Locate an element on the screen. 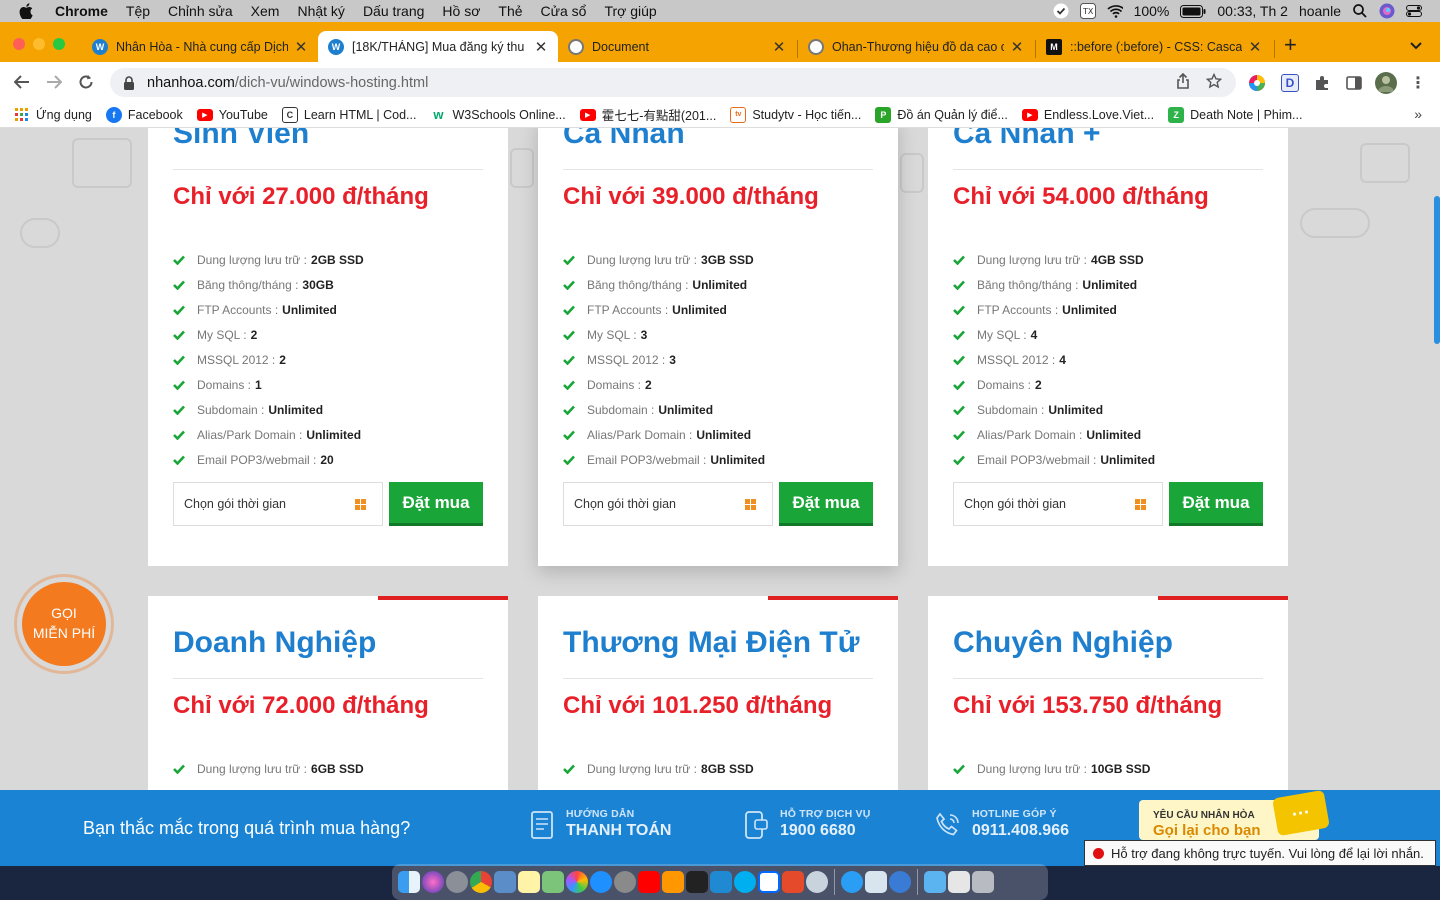 This screenshot has width=1440, height=900. callback-request-widget: YÊU CẦU NHÂN HÒA Gọi lại cho bạn ··· is located at coordinates (1234, 814).